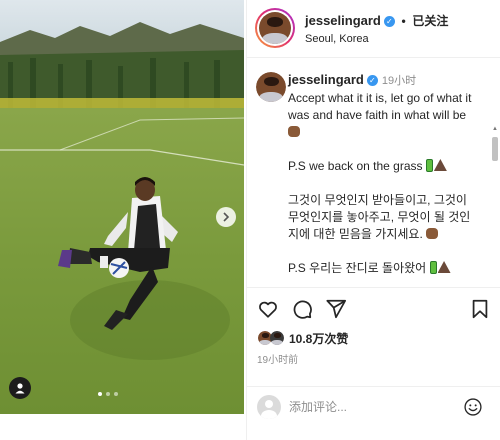  Describe the element at coordinates (495, 149) in the screenshot. I see `scrollbar-thumb` at that location.